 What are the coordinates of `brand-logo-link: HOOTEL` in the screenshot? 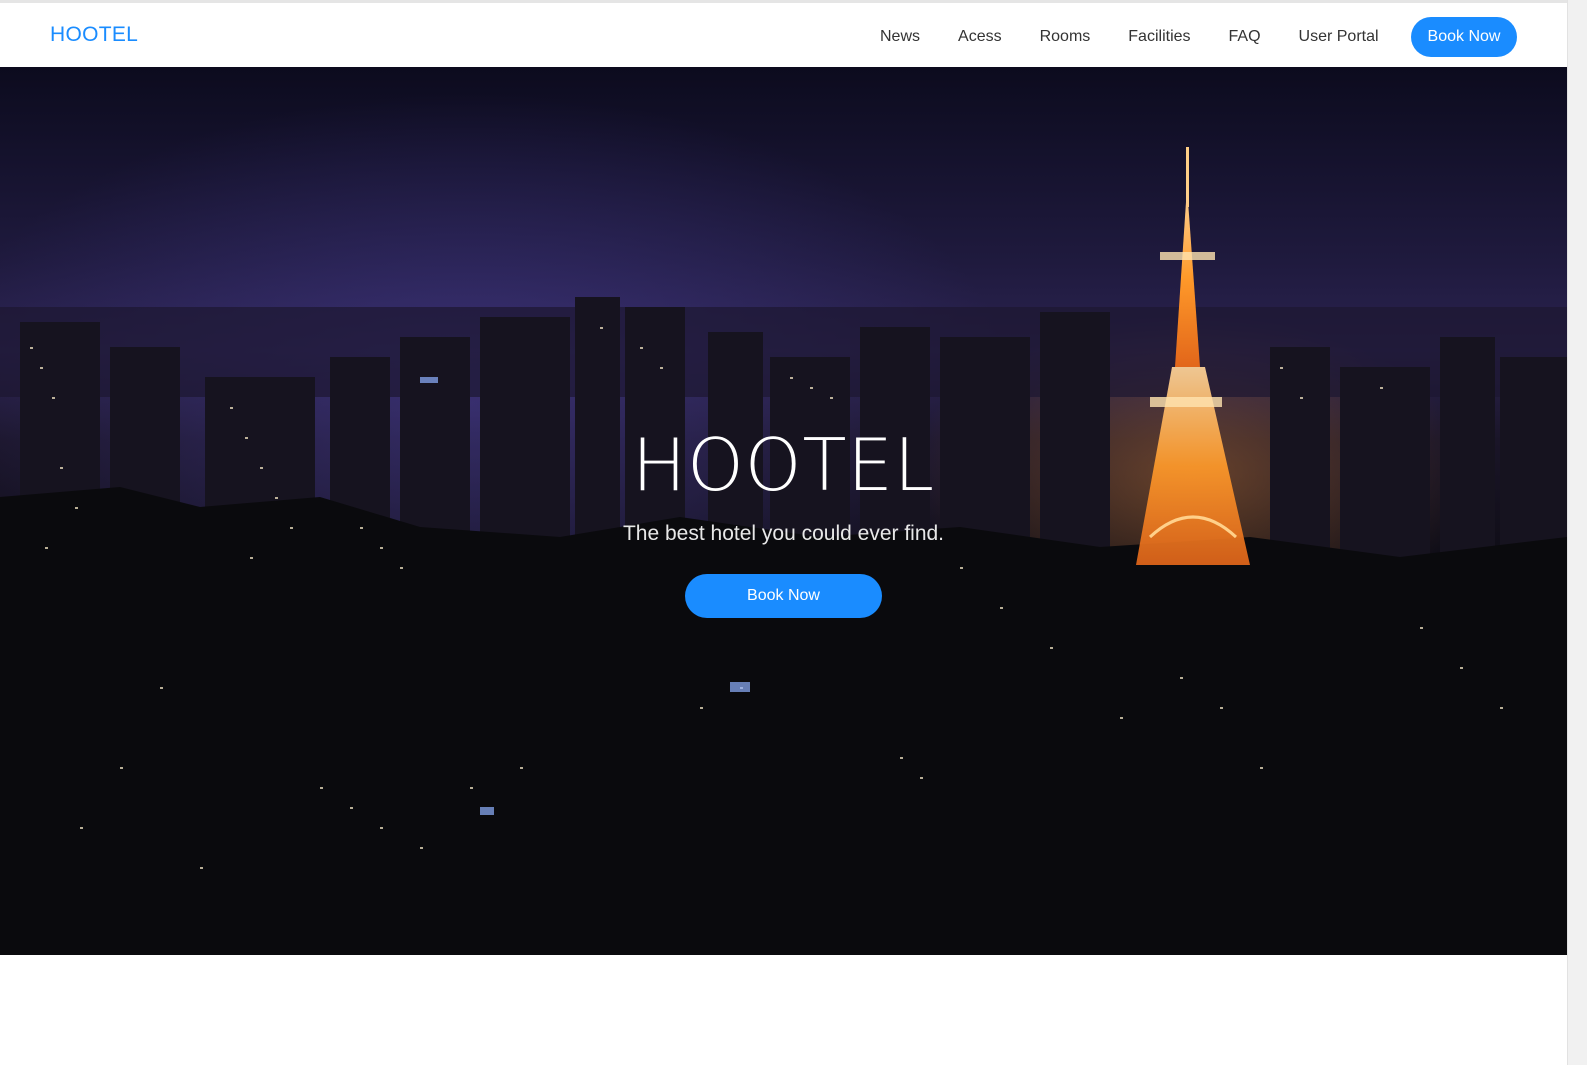 It's located at (94, 35).